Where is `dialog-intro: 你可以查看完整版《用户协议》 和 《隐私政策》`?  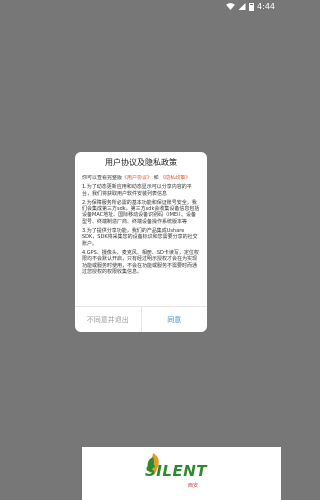 dialog-intro: 你可以查看完整版《用户协议》 和 《隐私政策》 is located at coordinates (141, 178).